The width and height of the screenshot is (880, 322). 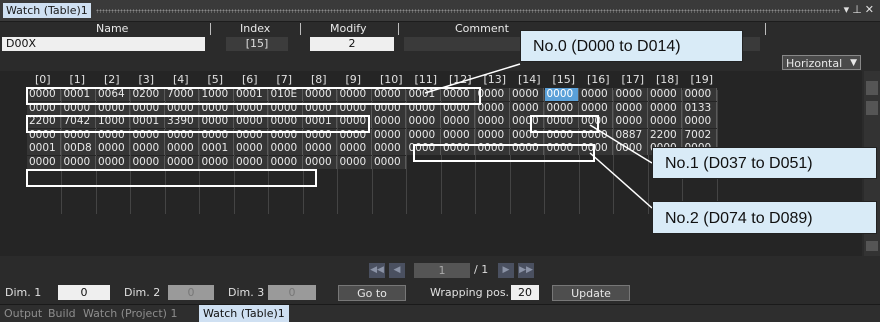 What do you see at coordinates (84, 292) in the screenshot?
I see `dim1-input: 0` at bounding box center [84, 292].